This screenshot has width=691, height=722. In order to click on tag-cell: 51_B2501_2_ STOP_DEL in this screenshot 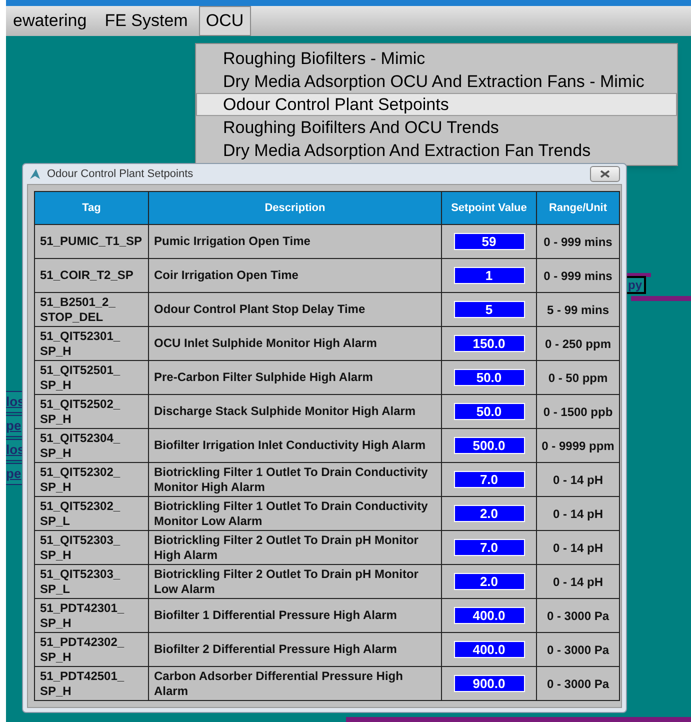, I will do `click(91, 309)`.